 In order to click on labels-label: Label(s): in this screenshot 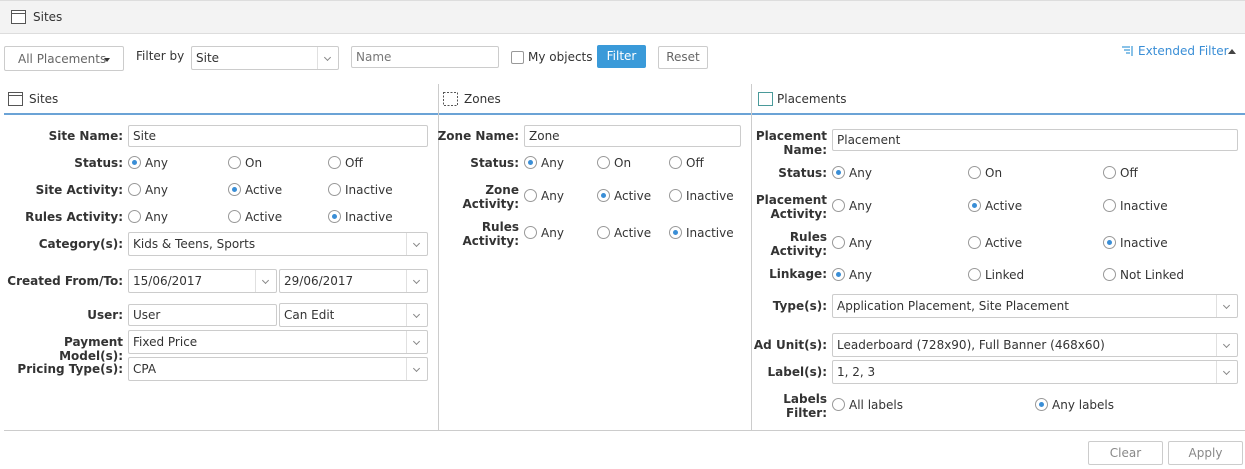, I will do `click(797, 372)`.